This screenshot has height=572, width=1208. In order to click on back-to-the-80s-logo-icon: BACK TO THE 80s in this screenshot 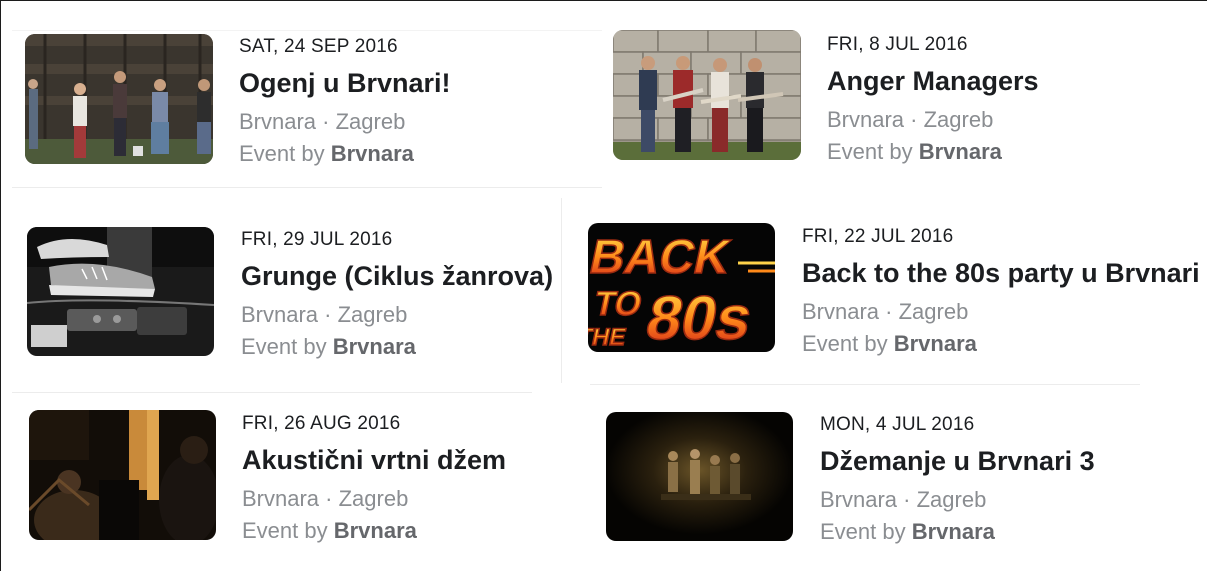, I will do `click(681, 287)`.